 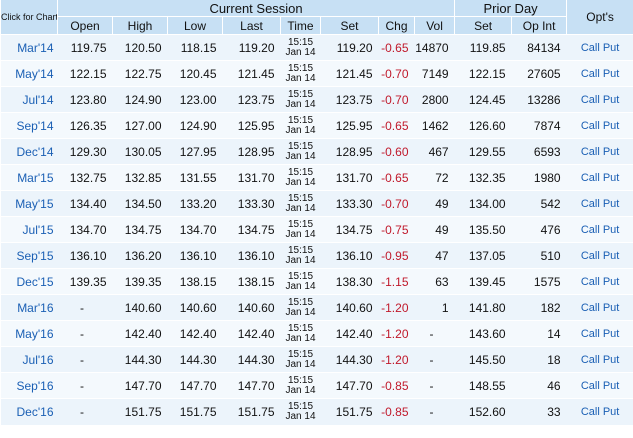 What do you see at coordinates (29, 125) in the screenshot?
I see `contract-month-link: Sep'14` at bounding box center [29, 125].